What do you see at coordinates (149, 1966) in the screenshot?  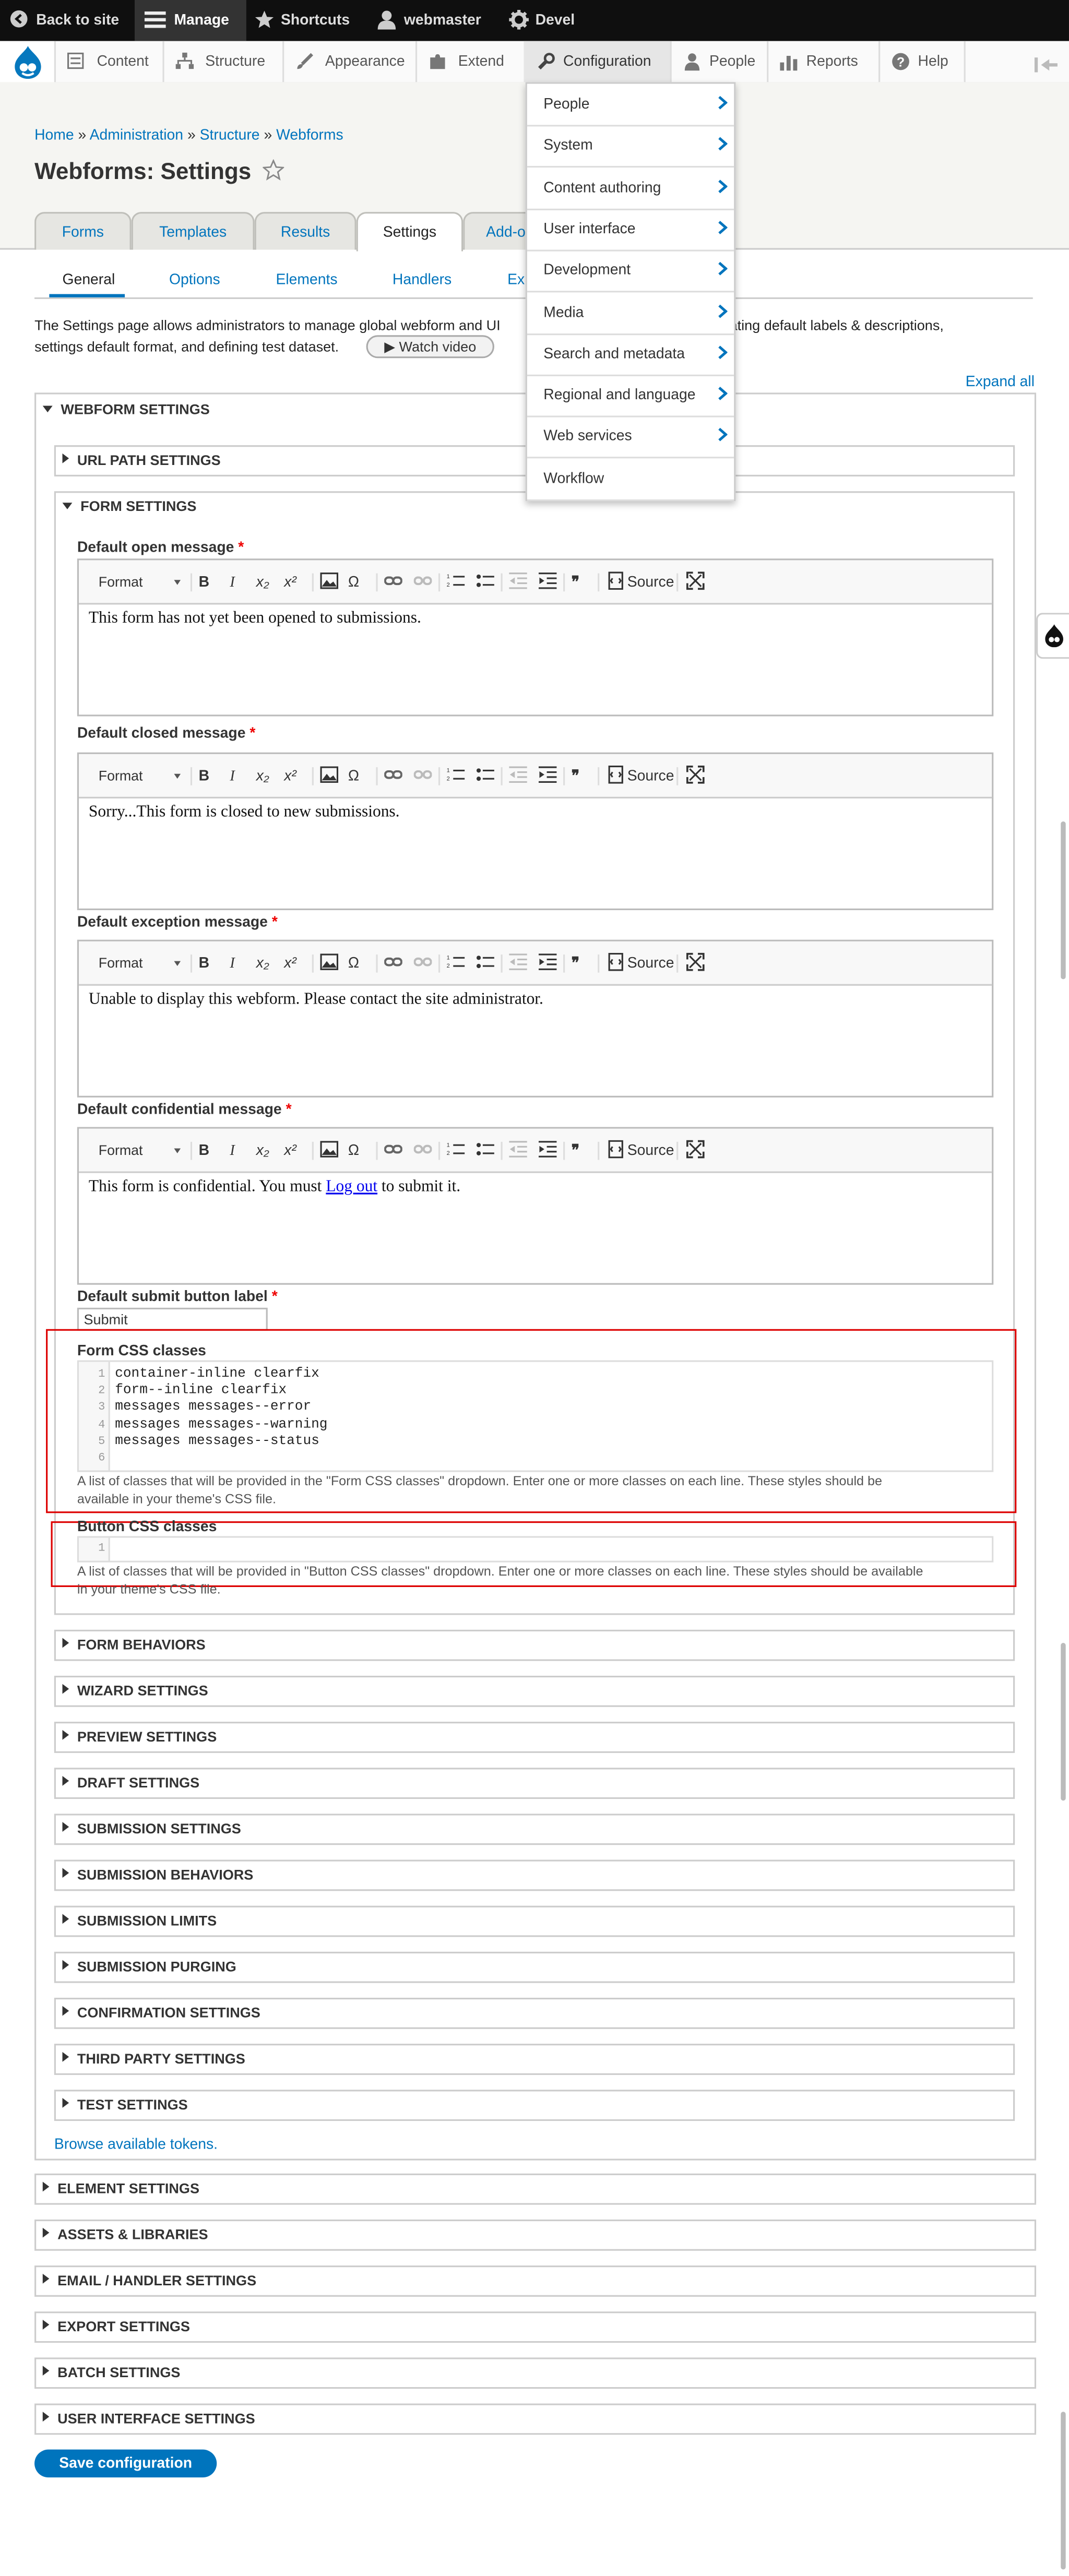 I see `subsection-summary: SUBMISSION PURGING` at bounding box center [149, 1966].